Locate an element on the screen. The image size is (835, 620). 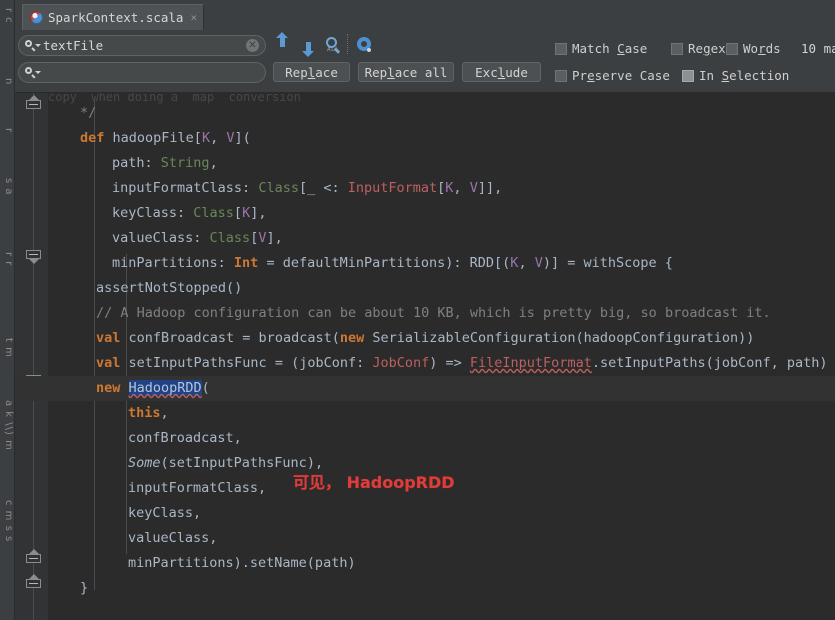
indent-guide is located at coordinates (94, 345).